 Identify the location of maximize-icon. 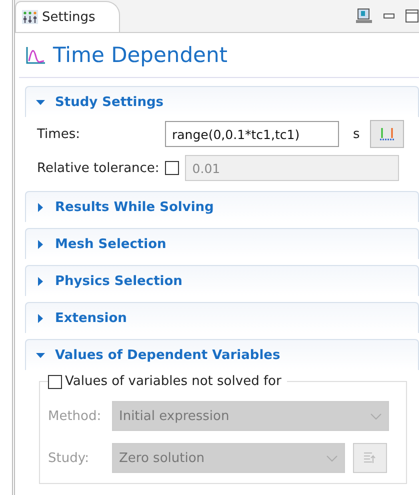
(412, 16).